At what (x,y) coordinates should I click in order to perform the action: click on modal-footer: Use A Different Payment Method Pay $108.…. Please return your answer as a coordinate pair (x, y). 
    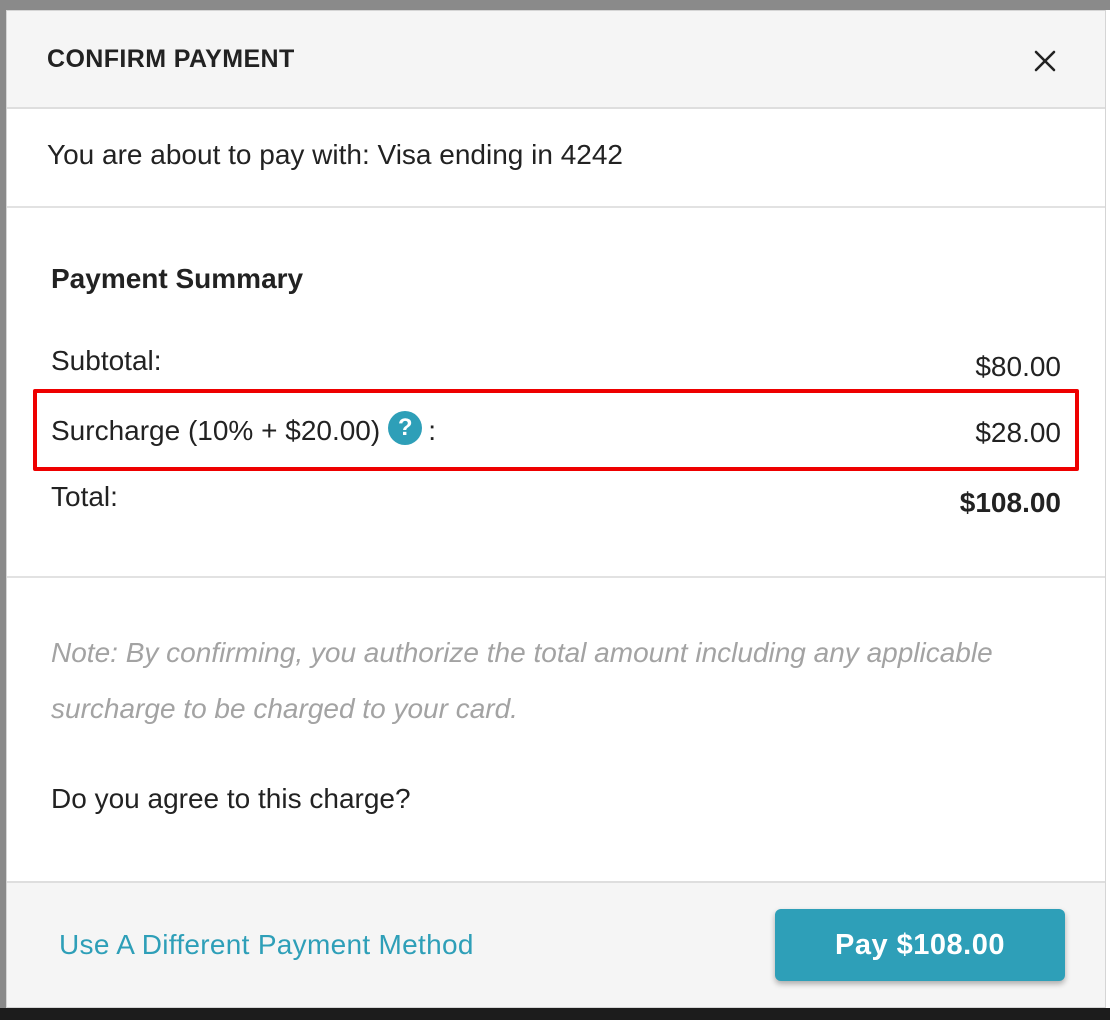
    Looking at the image, I should click on (556, 944).